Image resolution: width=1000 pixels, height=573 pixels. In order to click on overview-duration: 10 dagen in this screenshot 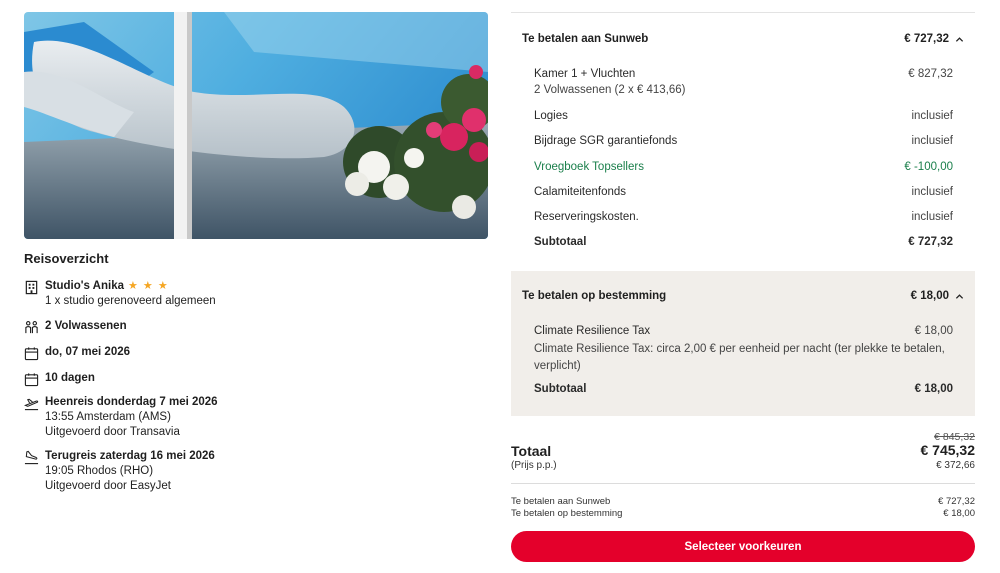, I will do `click(59, 379)`.